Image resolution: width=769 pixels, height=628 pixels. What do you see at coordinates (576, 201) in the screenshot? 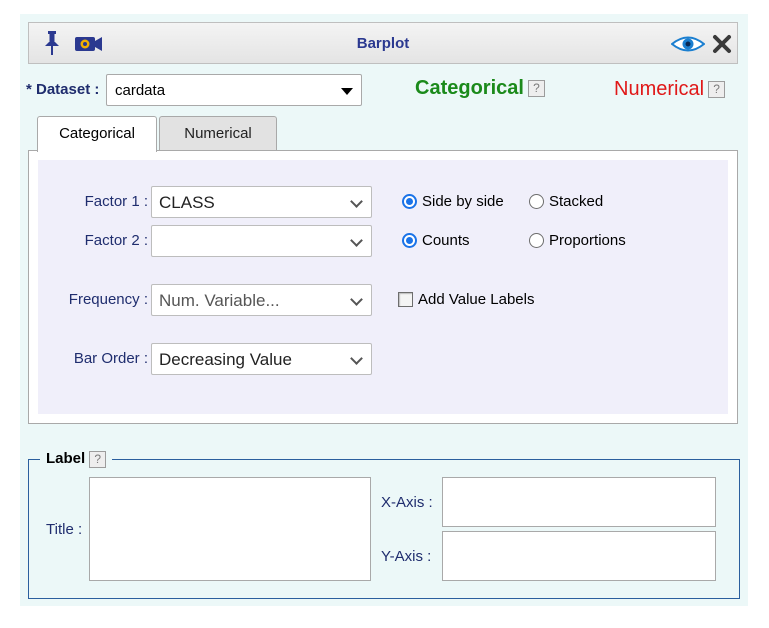
I see `radio-label: Stacked` at bounding box center [576, 201].